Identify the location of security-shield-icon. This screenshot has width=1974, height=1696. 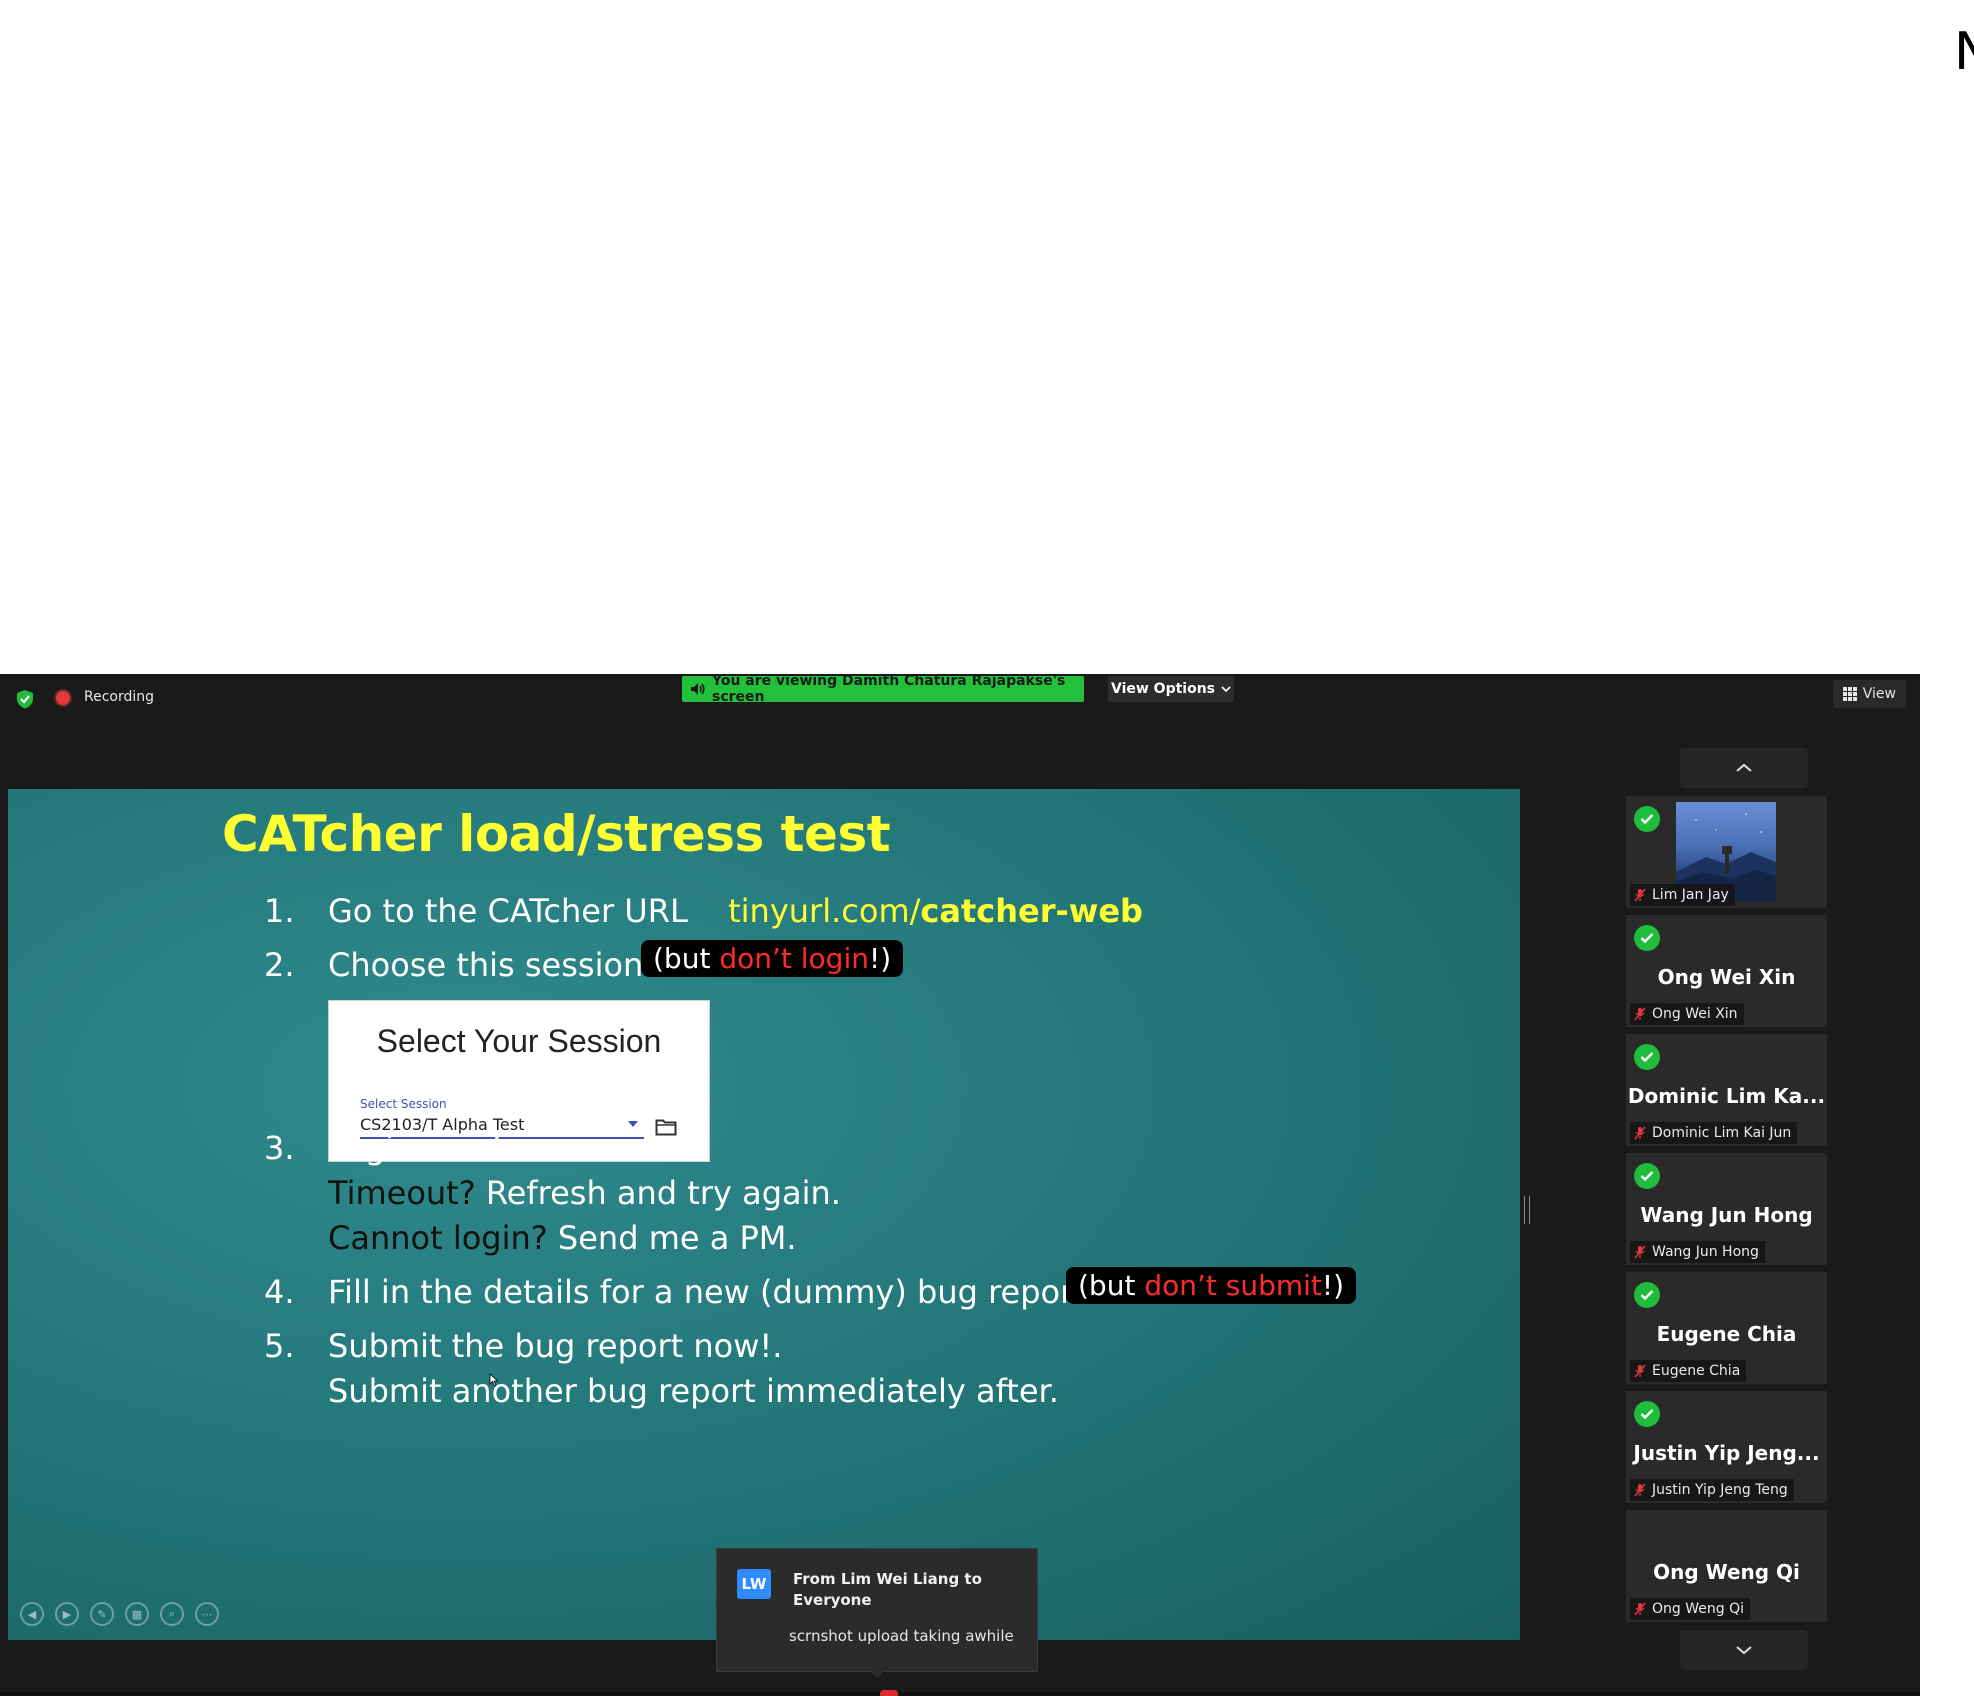
(25, 699).